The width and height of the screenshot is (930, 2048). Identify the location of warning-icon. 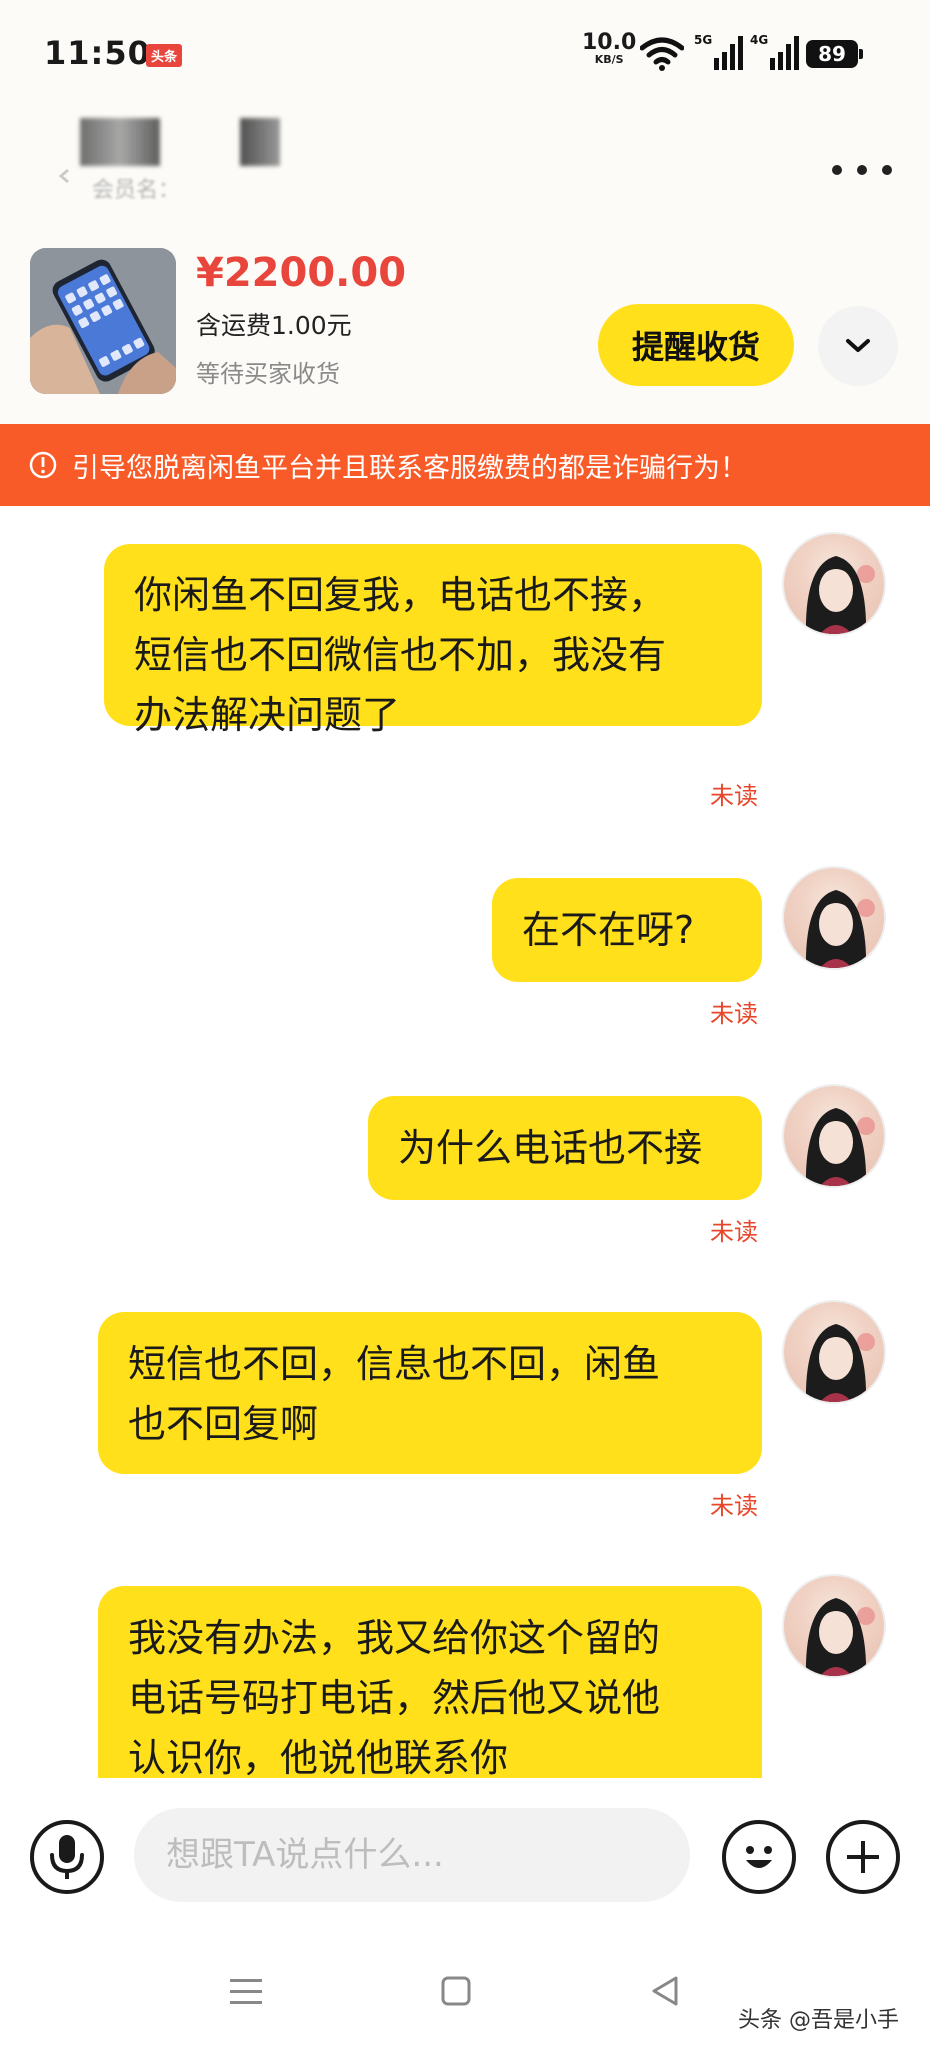
(43, 465).